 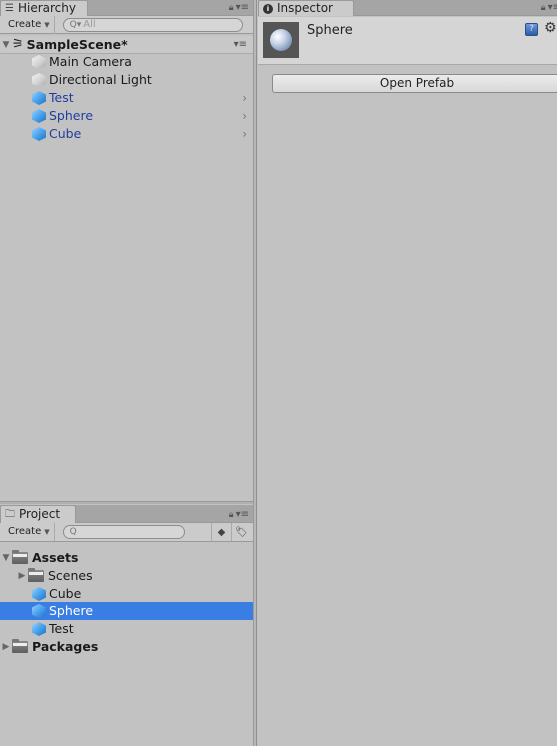 I want to click on list-icon: ☰, so click(x=9, y=8).